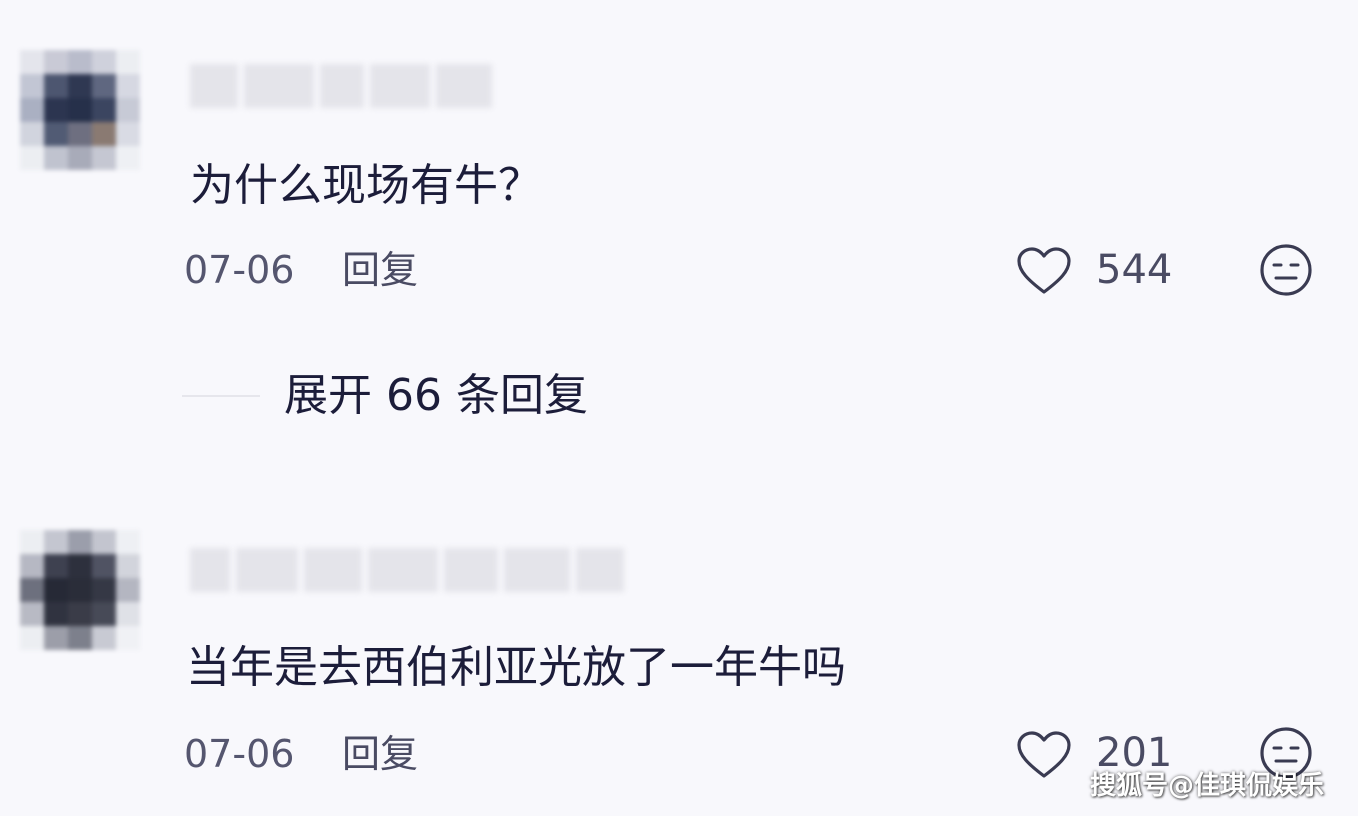 Image resolution: width=1358 pixels, height=816 pixels. I want to click on comment-text: 为什么现场有牛？, so click(366, 185).